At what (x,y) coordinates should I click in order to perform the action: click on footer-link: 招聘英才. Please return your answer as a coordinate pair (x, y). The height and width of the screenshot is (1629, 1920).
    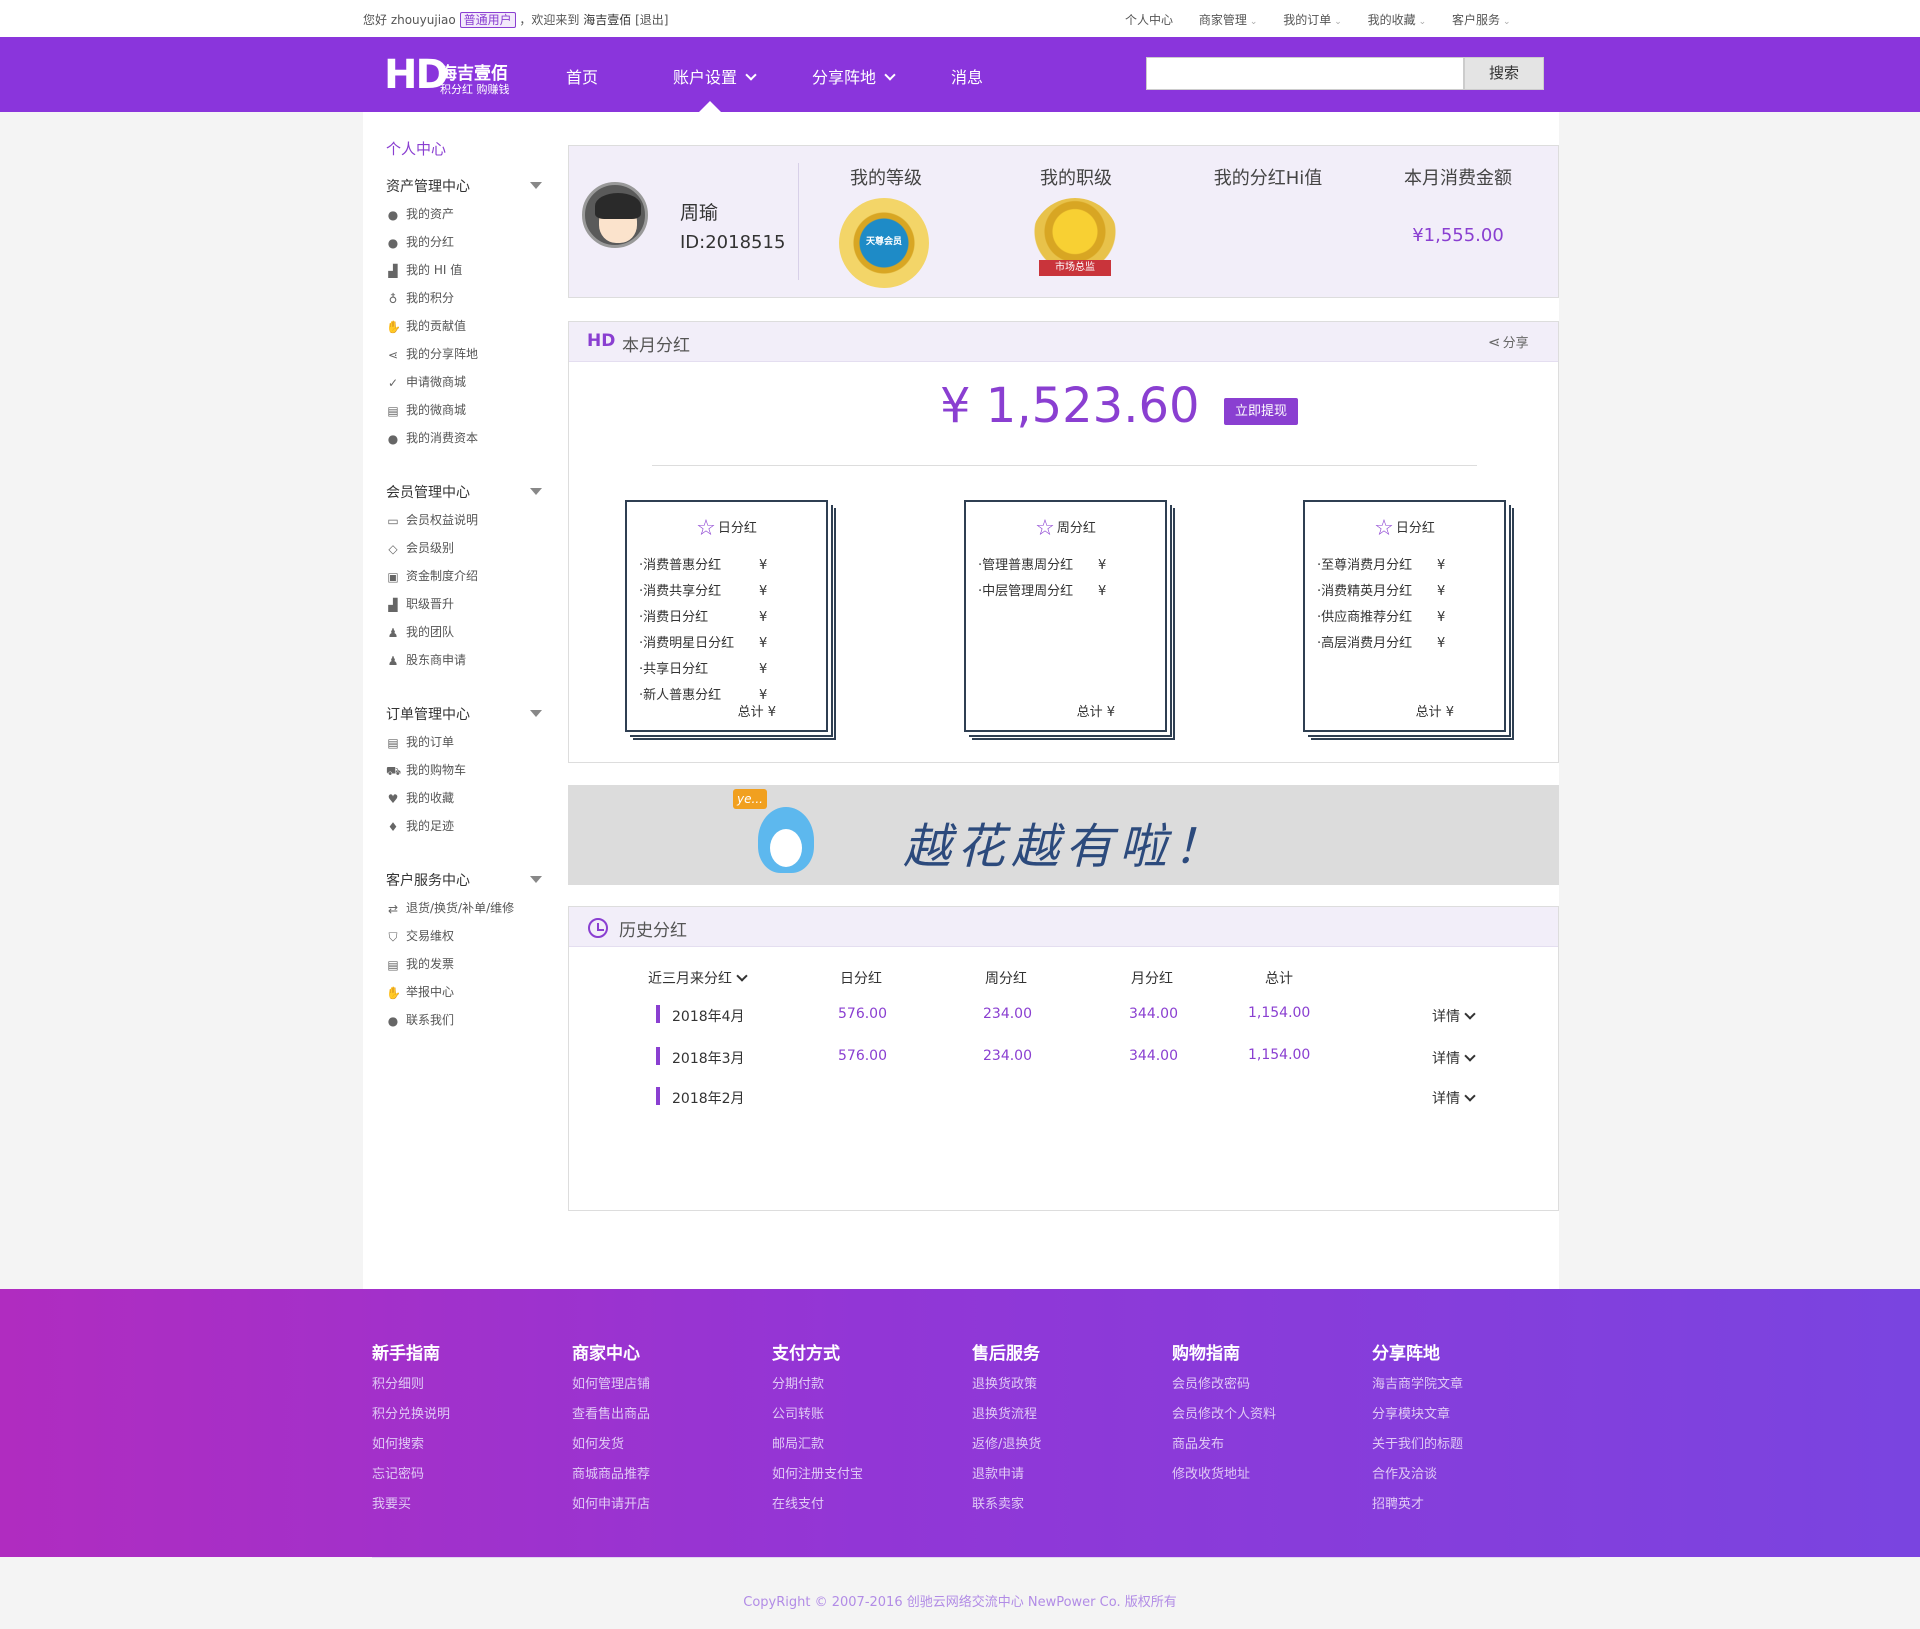
    Looking at the image, I should click on (1462, 1508).